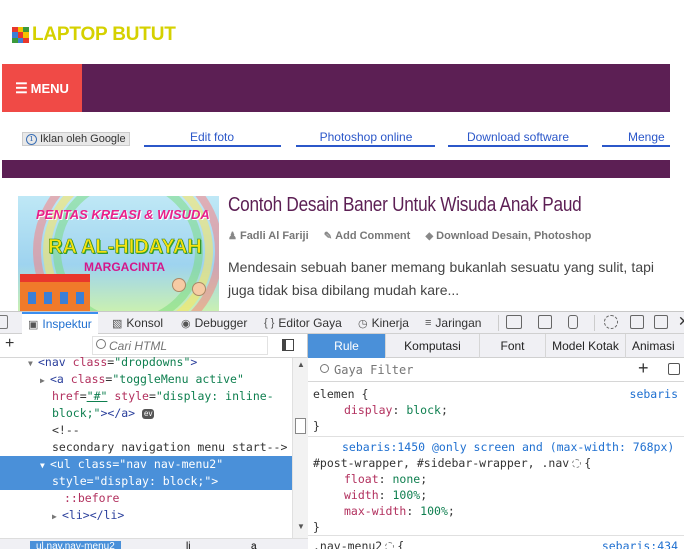  I want to click on ad-link-photoshop-online: Photoshop online, so click(366, 138).